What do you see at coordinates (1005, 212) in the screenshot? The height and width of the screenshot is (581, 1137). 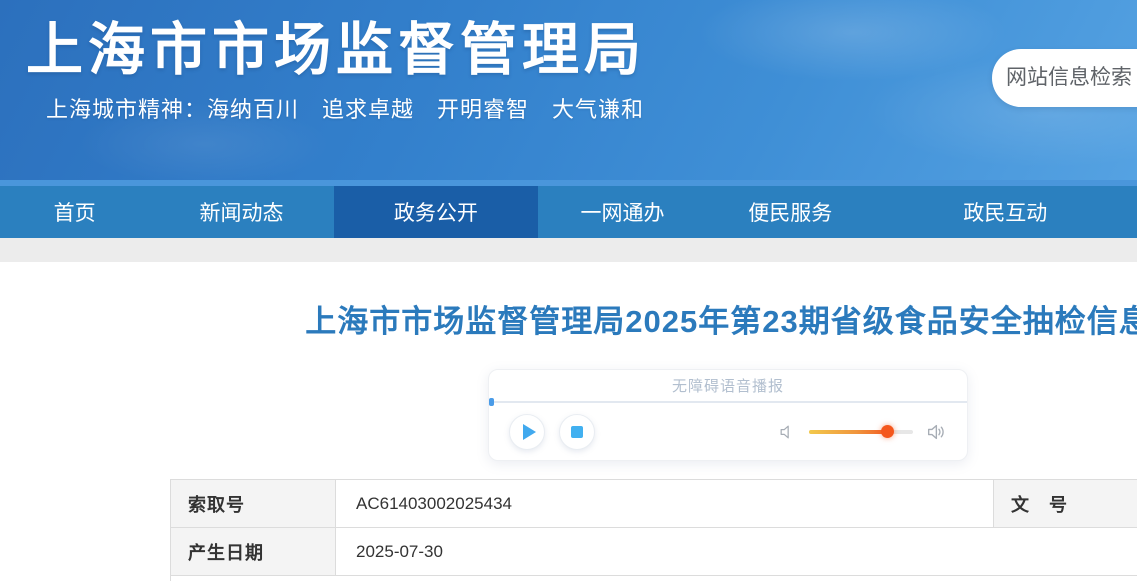 I see `nav-item-public-interaction: 政民互动` at bounding box center [1005, 212].